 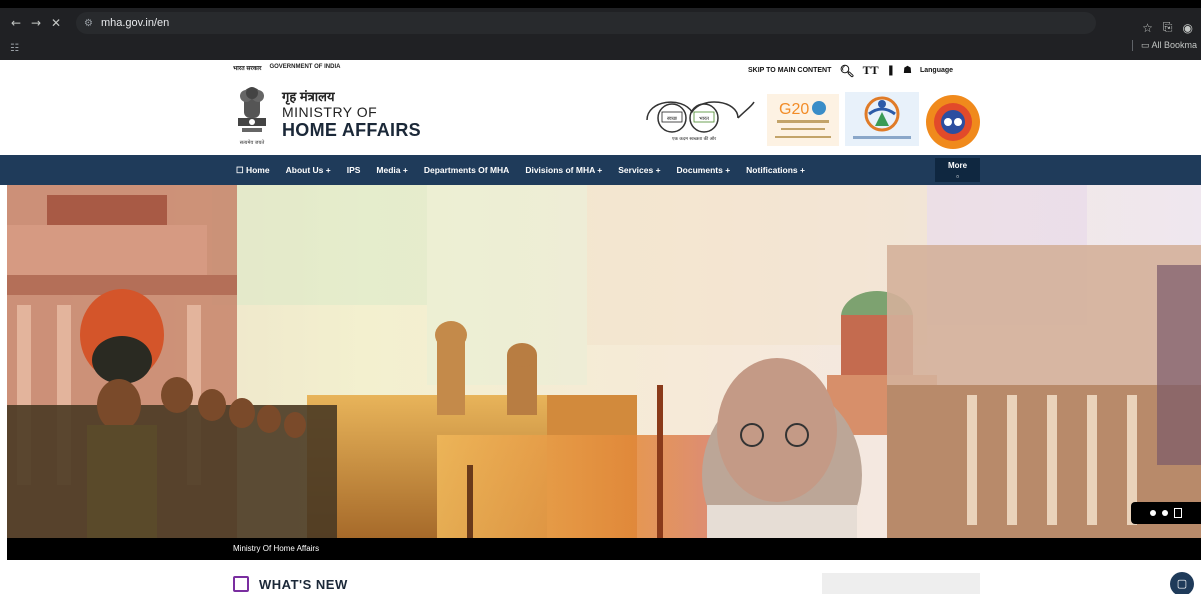 I want to click on extensions-icon: ⎘, so click(x=1168, y=27).